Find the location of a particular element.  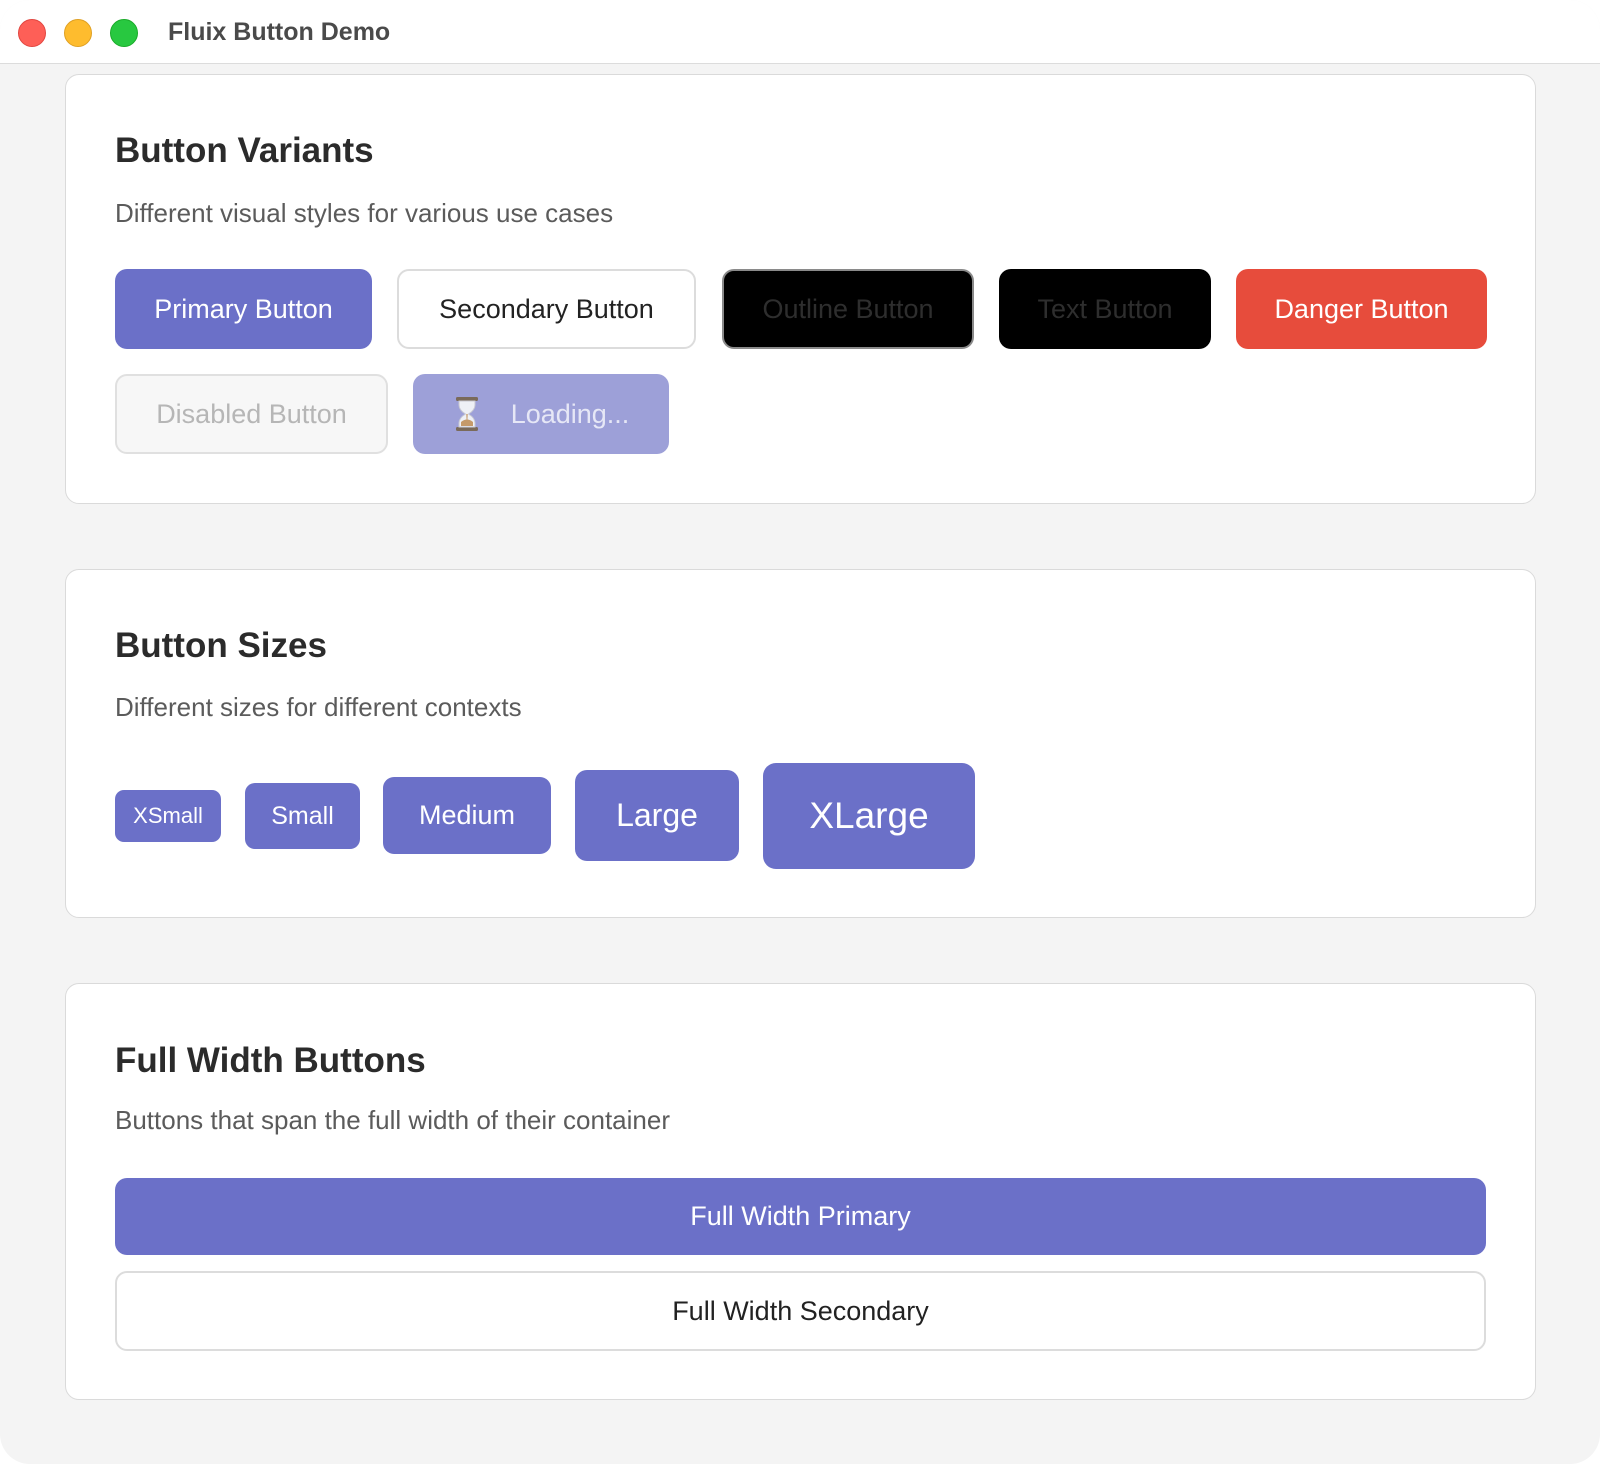

window-title: Fluix Button Demo is located at coordinates (279, 32).